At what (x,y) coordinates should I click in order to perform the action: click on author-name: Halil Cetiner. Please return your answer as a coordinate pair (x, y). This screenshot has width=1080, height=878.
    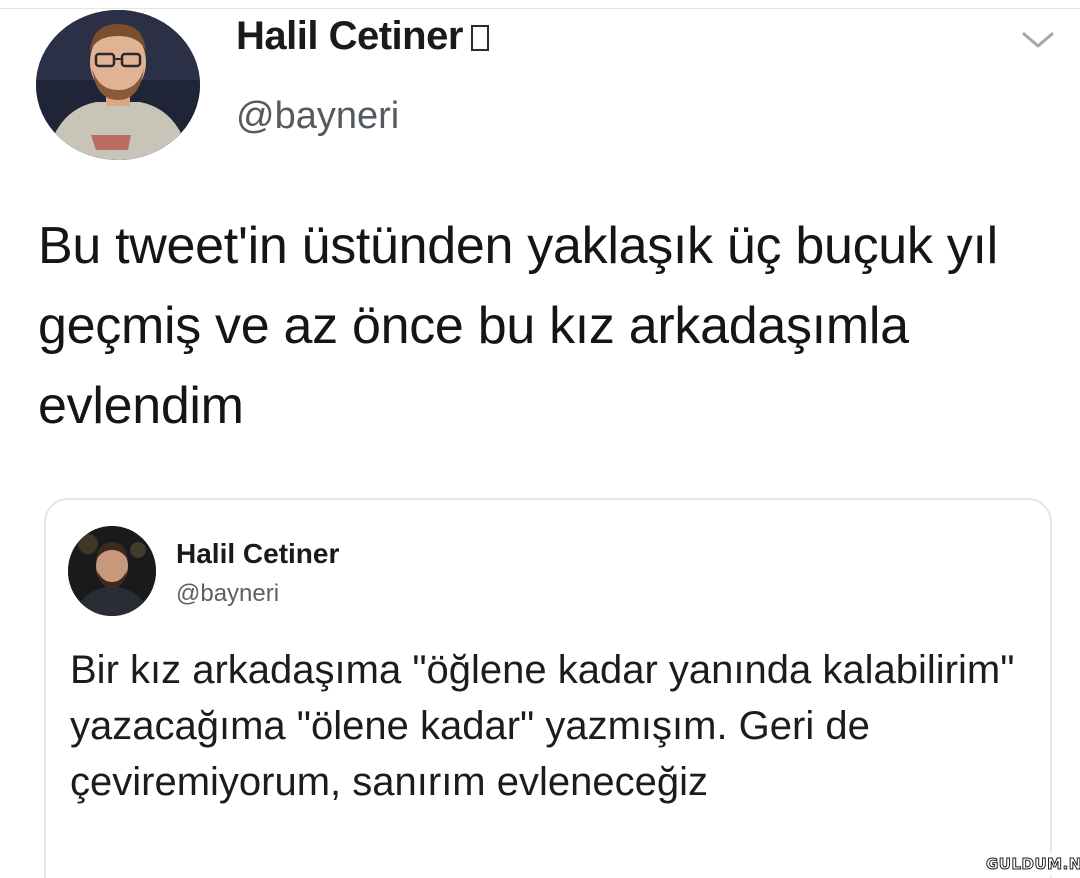
    Looking at the image, I should click on (362, 36).